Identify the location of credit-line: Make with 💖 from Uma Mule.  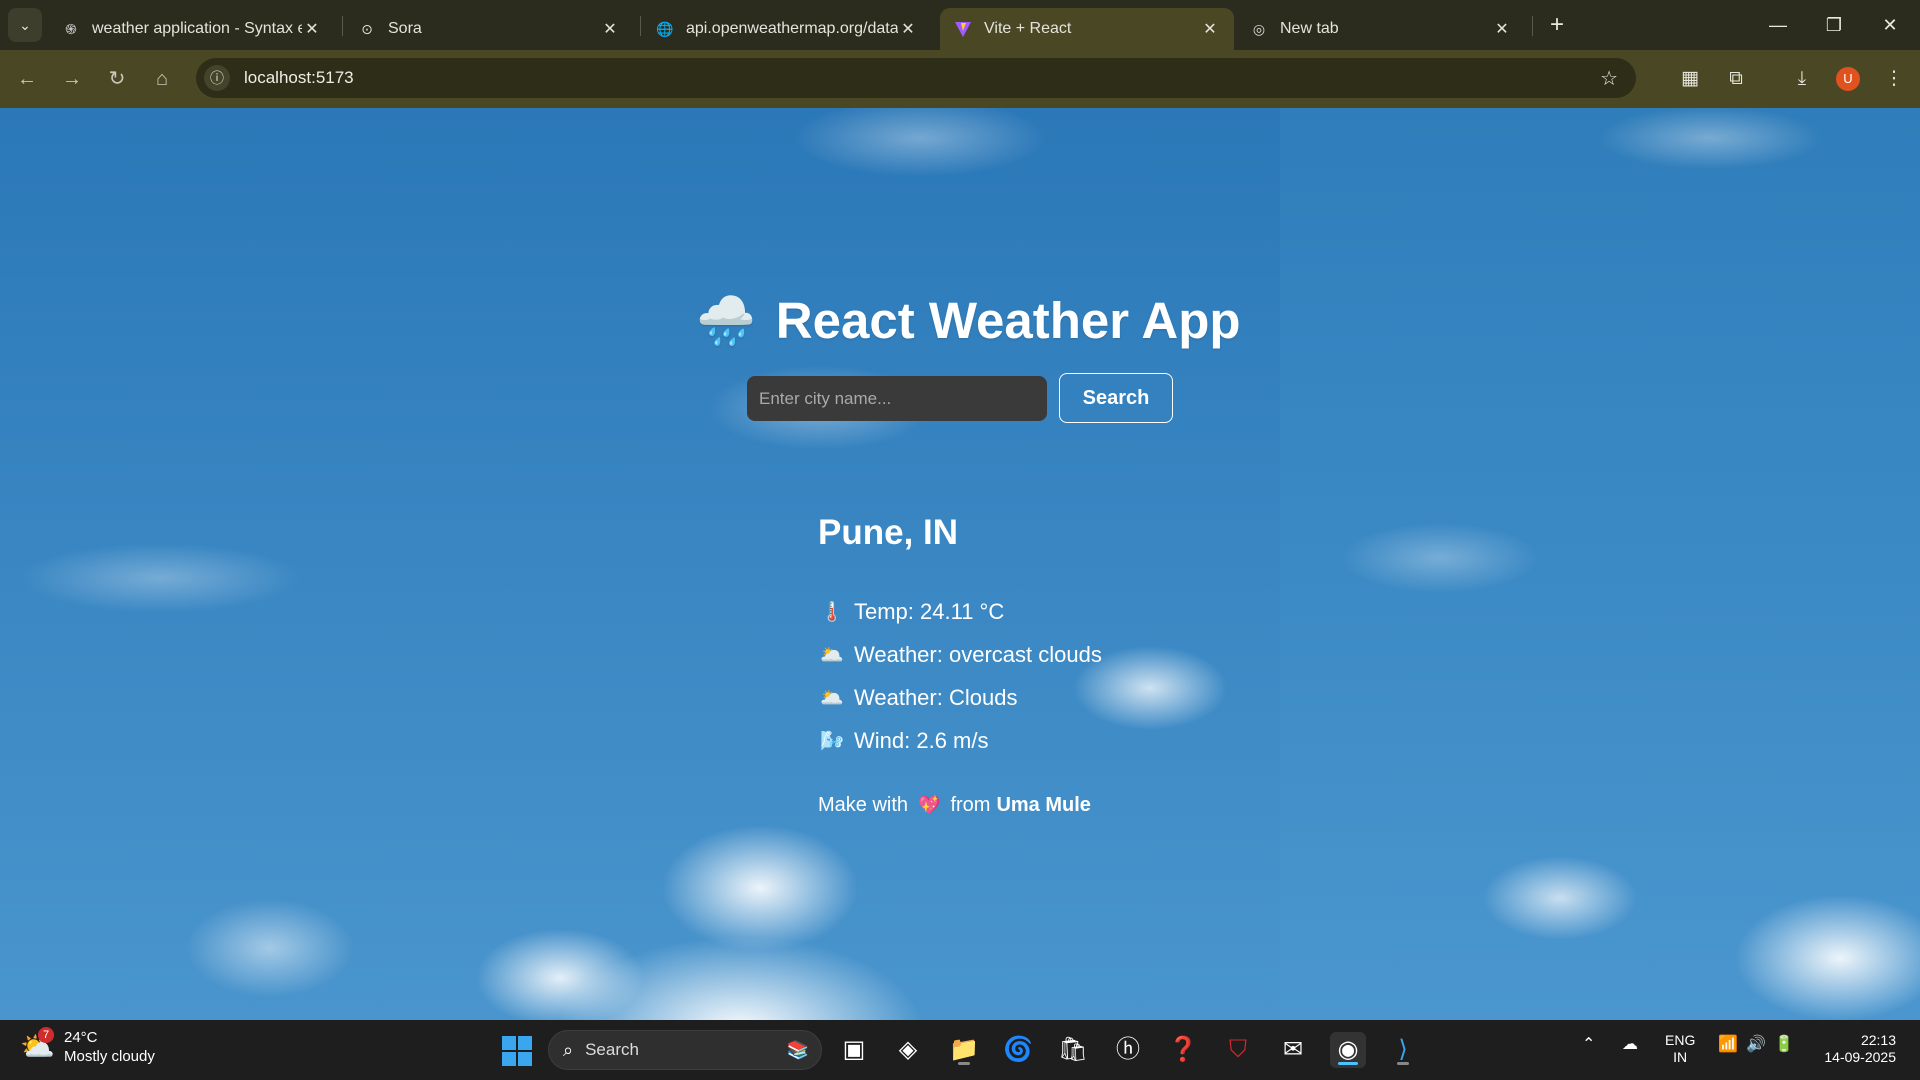
(954, 805).